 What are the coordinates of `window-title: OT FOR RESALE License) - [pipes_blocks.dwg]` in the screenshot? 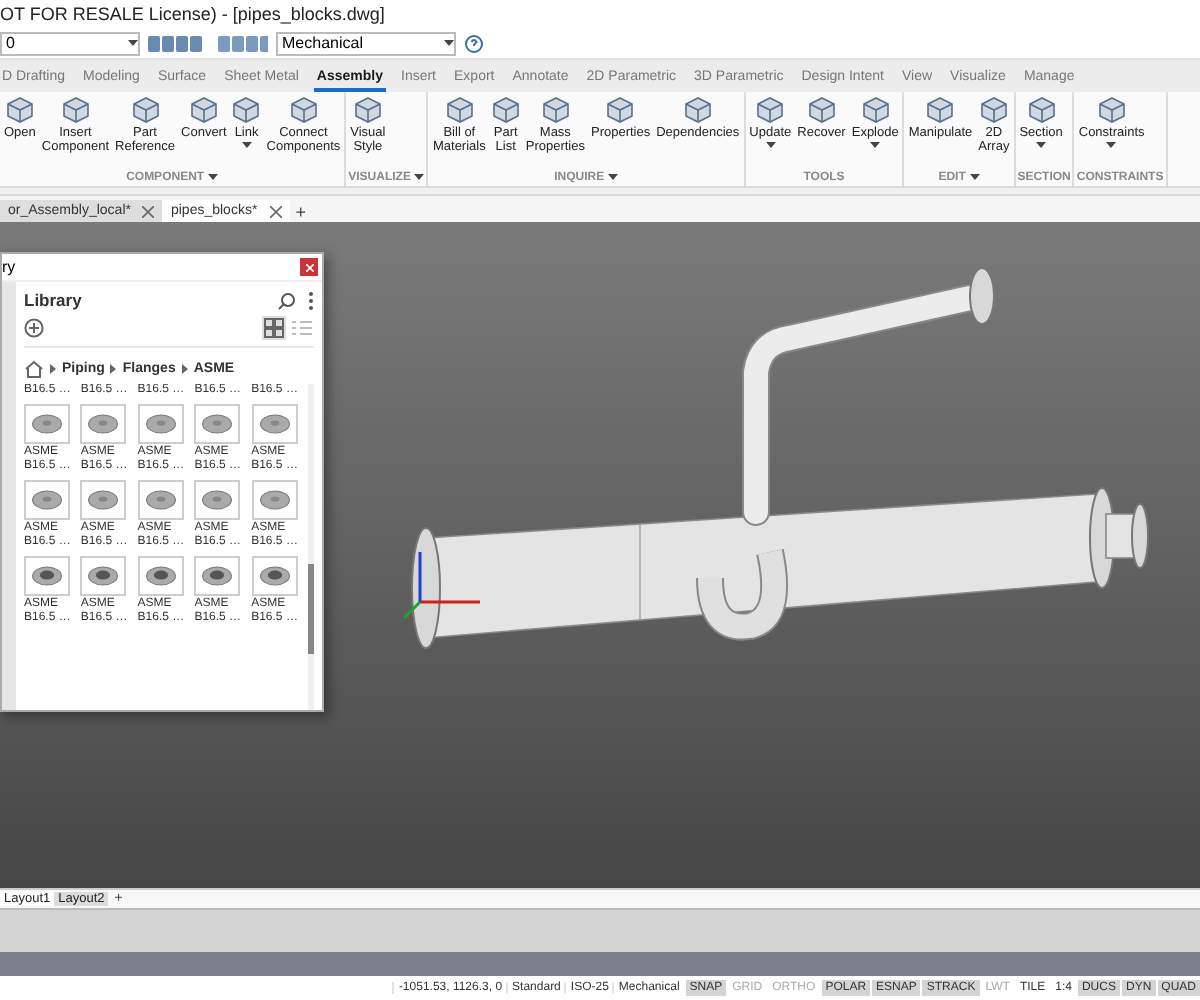 It's located at (192, 15).